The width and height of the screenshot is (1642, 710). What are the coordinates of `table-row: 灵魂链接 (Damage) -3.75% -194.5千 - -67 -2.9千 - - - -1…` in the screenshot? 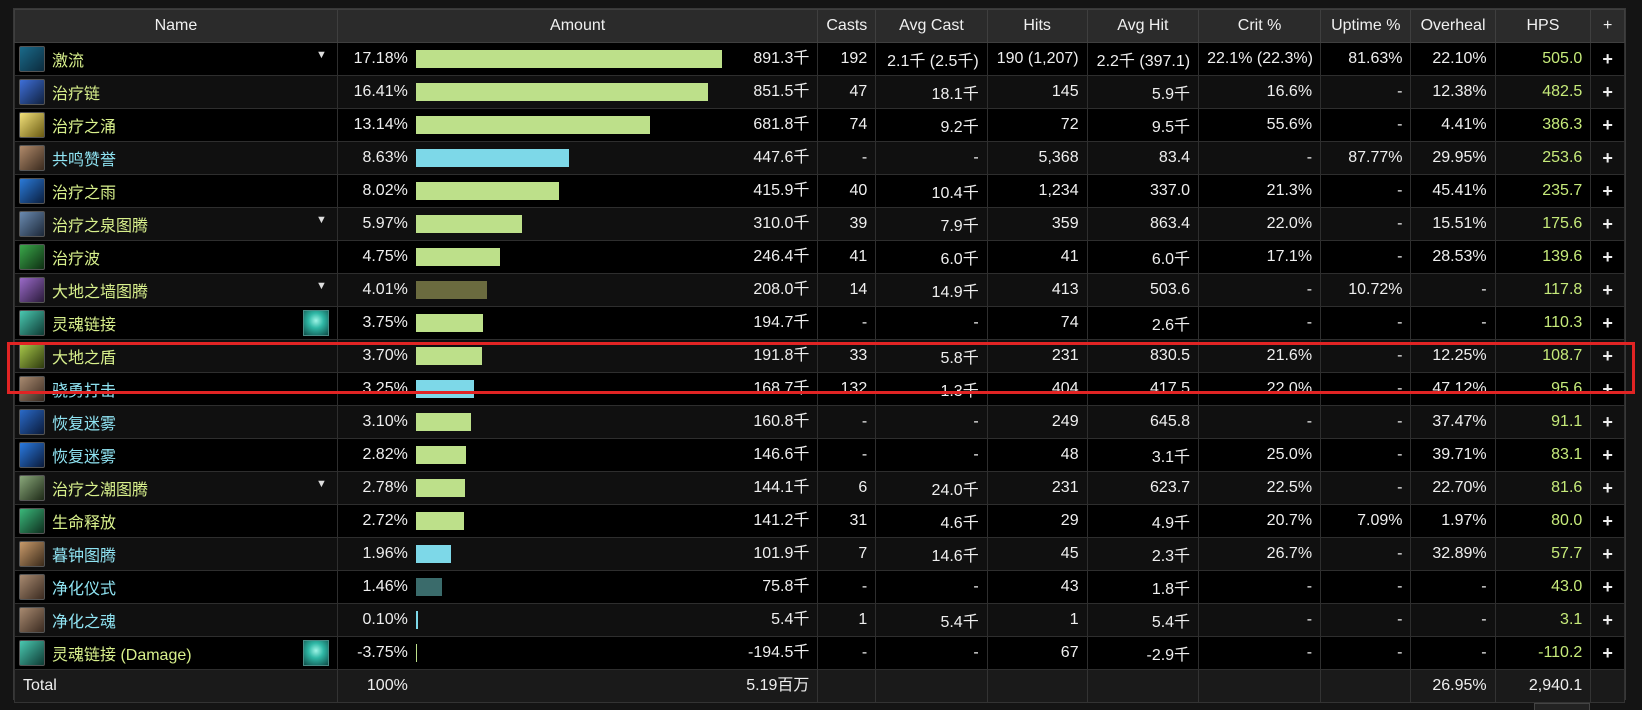 It's located at (819, 653).